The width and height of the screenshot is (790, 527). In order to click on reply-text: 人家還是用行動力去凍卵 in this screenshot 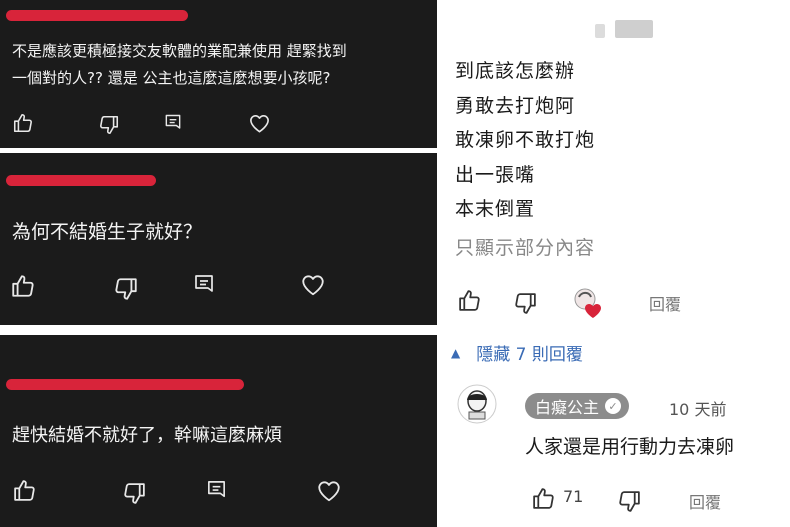, I will do `click(630, 447)`.